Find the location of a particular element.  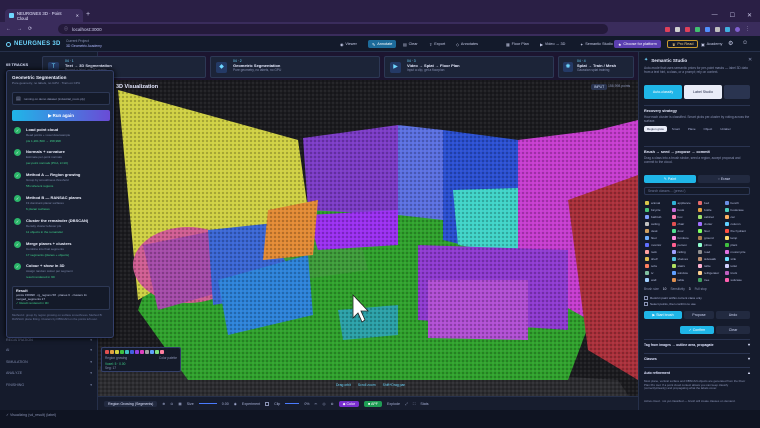

class-item: furniture is located at coordinates (684, 238).